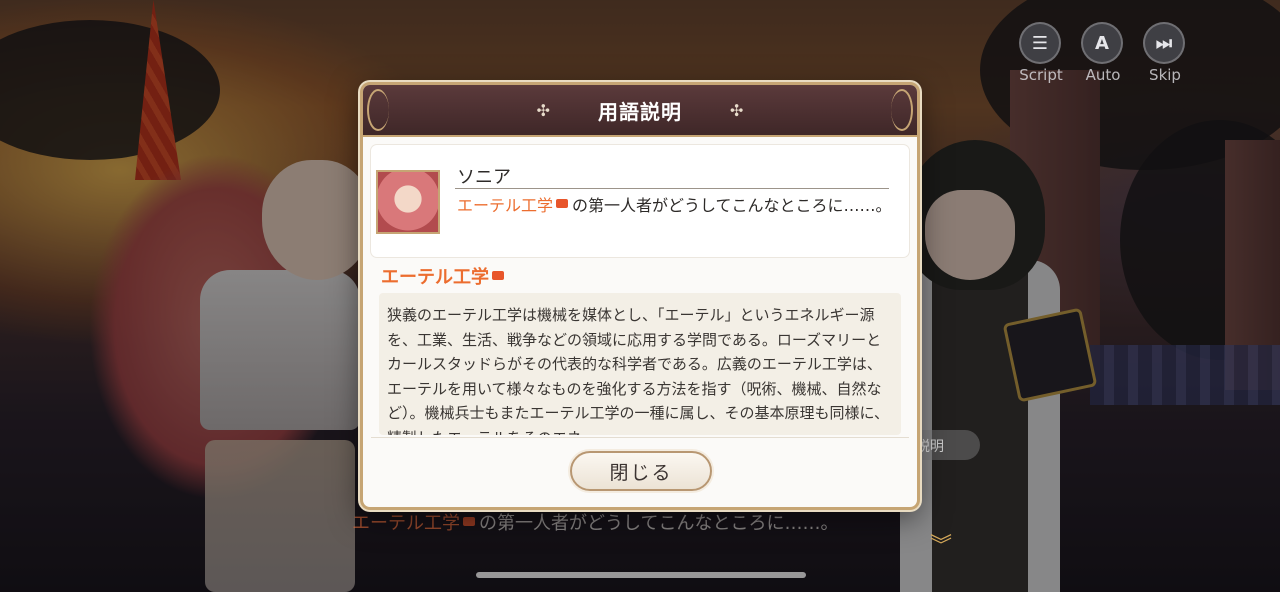  Describe the element at coordinates (737, 110) in the screenshot. I see `ornament-right-icon: ✣` at that location.